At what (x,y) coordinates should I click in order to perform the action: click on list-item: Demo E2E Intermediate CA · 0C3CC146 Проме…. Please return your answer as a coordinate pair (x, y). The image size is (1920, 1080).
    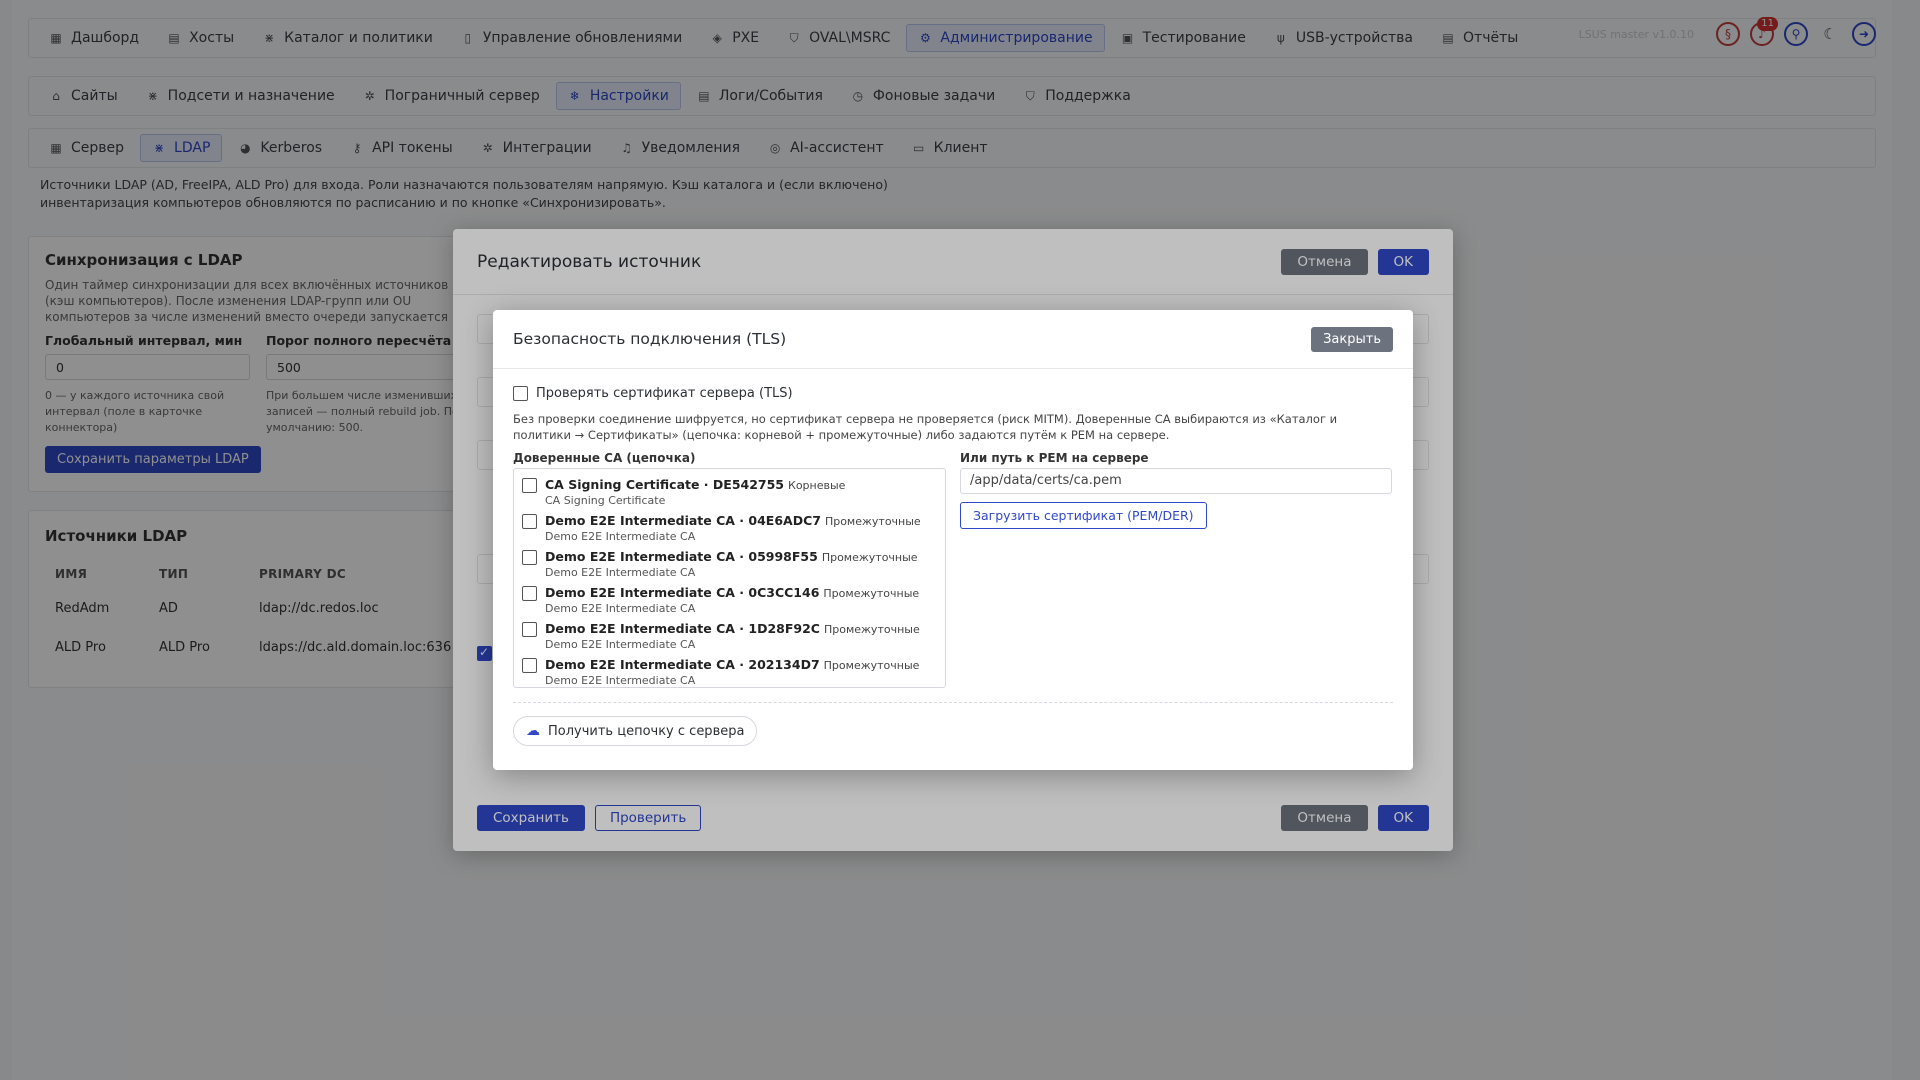
    Looking at the image, I should click on (729, 596).